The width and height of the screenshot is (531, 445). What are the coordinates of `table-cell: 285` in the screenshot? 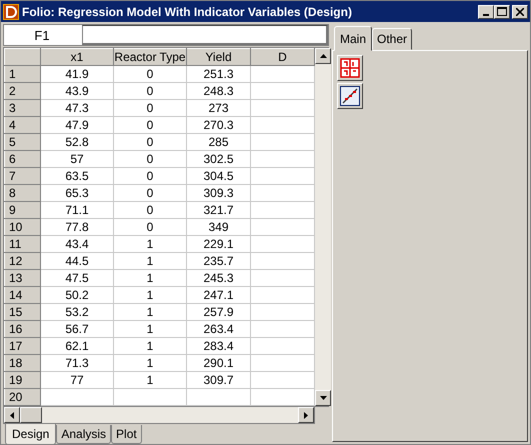 It's located at (218, 142).